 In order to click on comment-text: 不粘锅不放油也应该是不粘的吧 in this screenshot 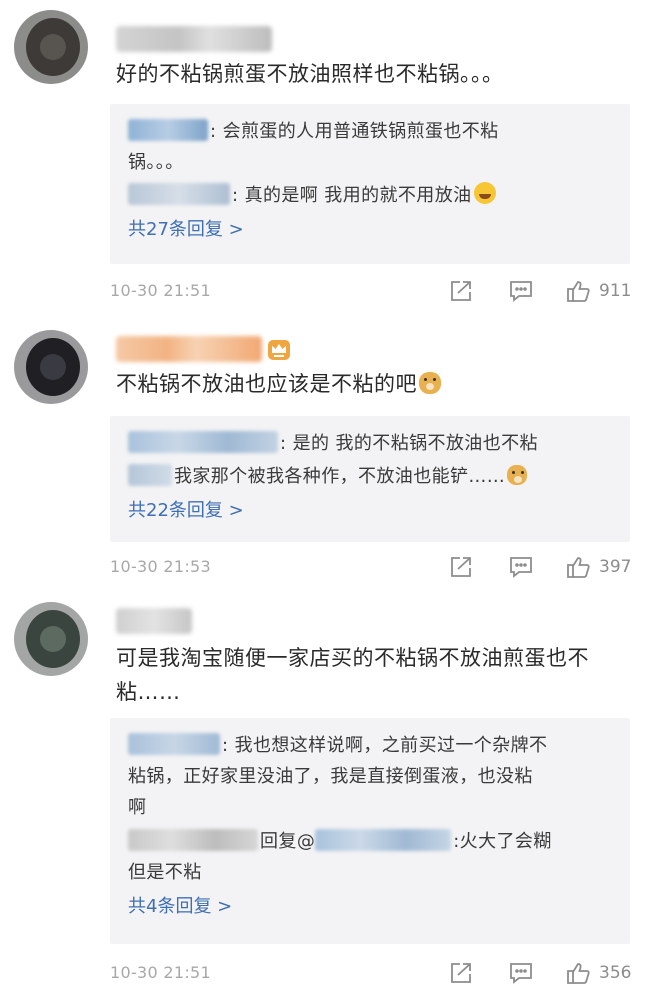, I will do `click(376, 384)`.